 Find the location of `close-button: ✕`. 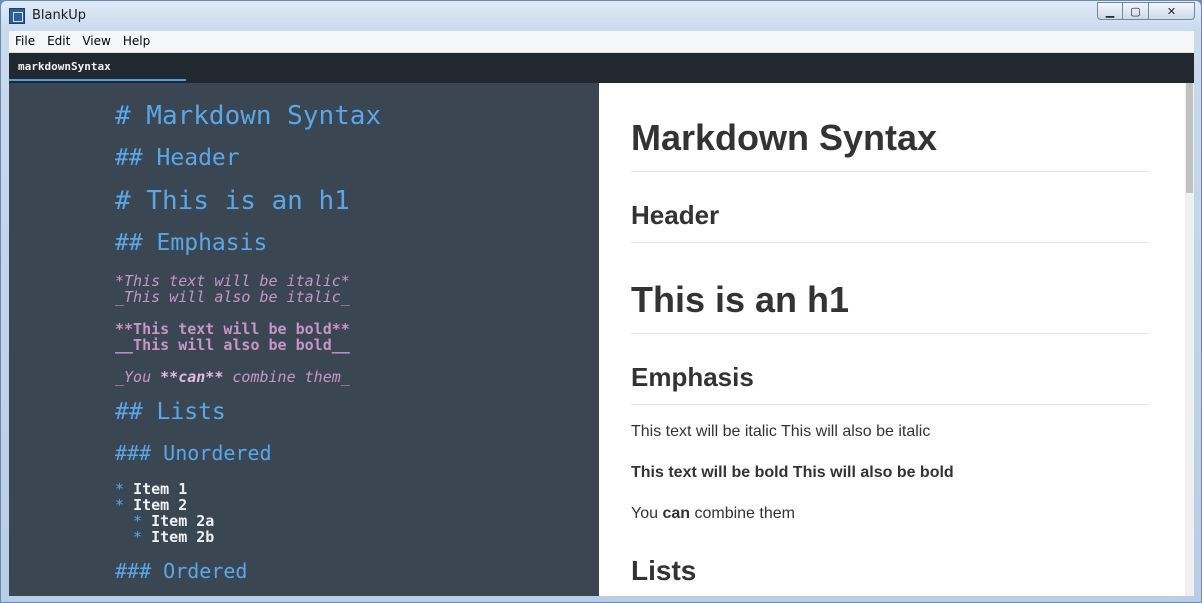

close-button: ✕ is located at coordinates (1172, 11).